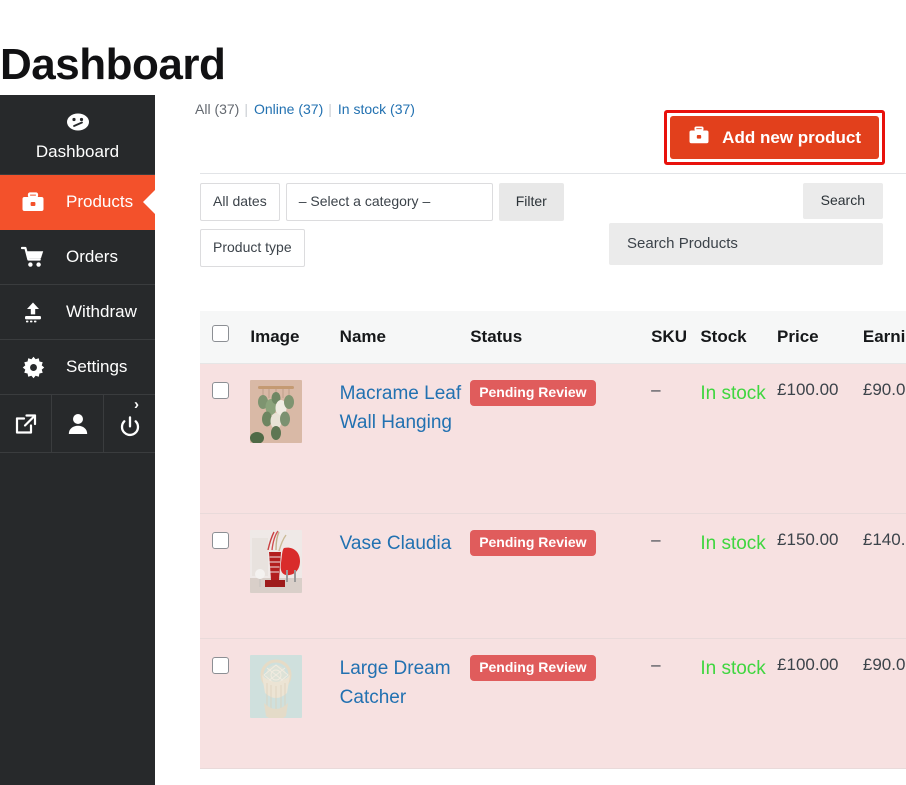 This screenshot has height=785, width=906. I want to click on product-name-cell: Large Dream Catcher, so click(405, 703).